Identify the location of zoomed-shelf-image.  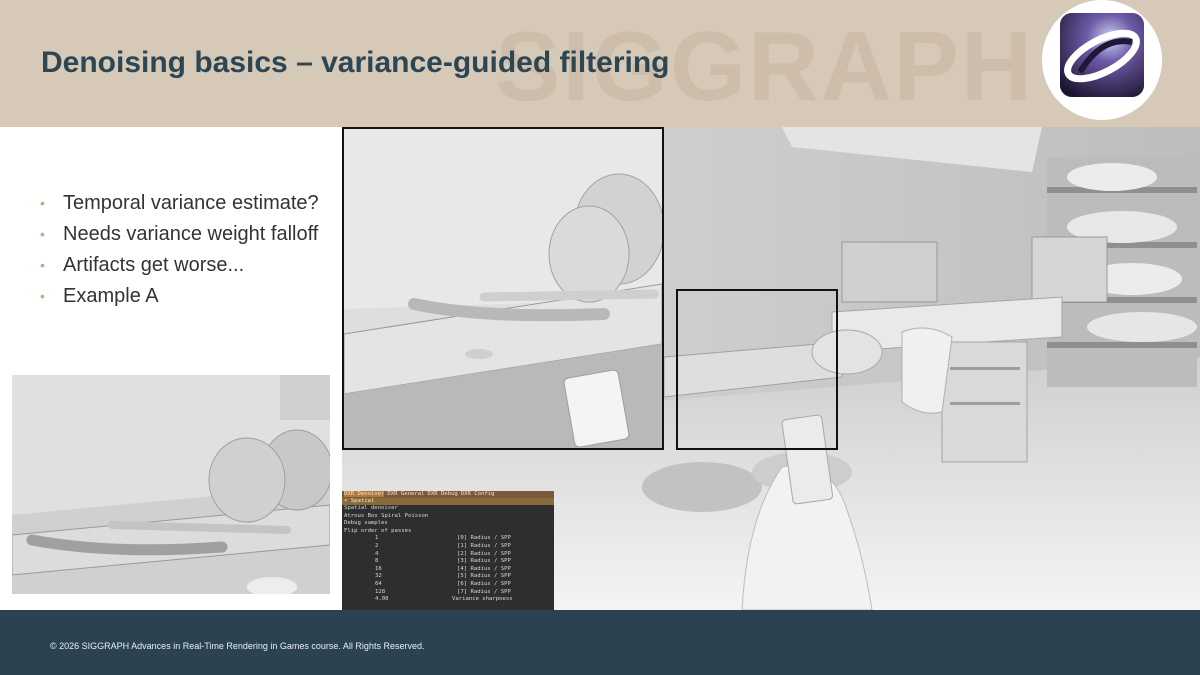
(503, 288).